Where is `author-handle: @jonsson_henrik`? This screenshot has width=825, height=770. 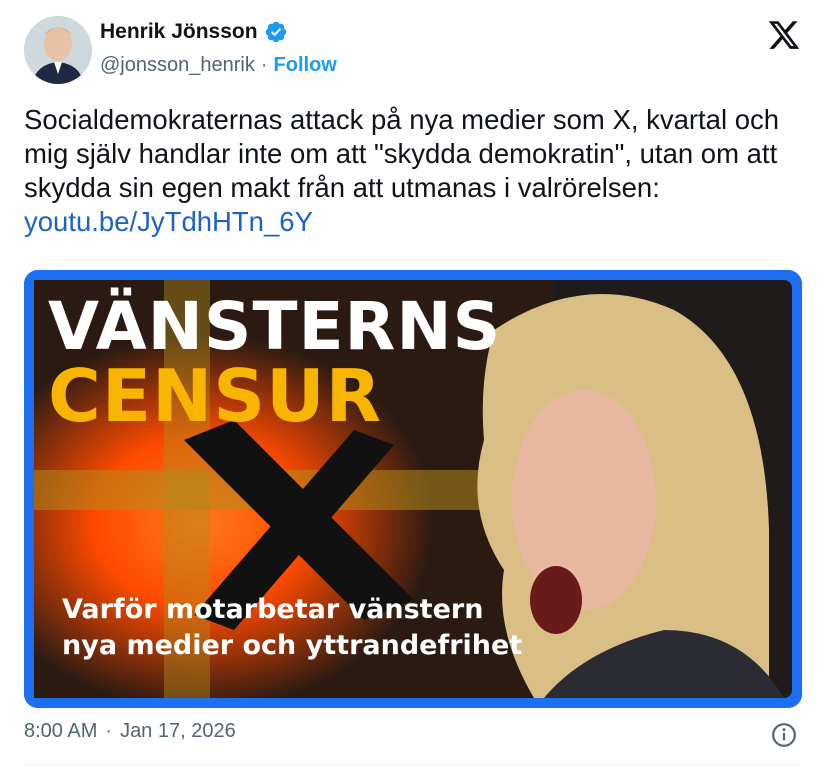
author-handle: @jonsson_henrik is located at coordinates (177, 65).